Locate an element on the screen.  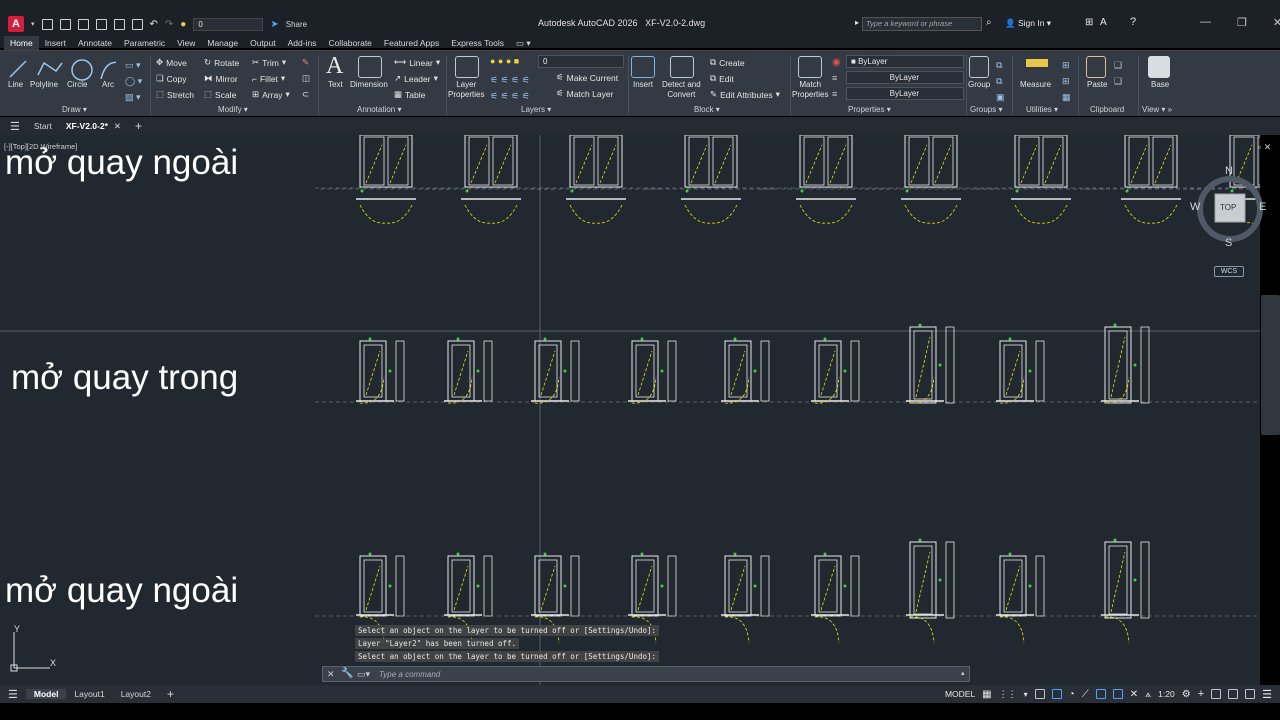
annotation-visibility-icon: ✕ is located at coordinates (1134, 694).